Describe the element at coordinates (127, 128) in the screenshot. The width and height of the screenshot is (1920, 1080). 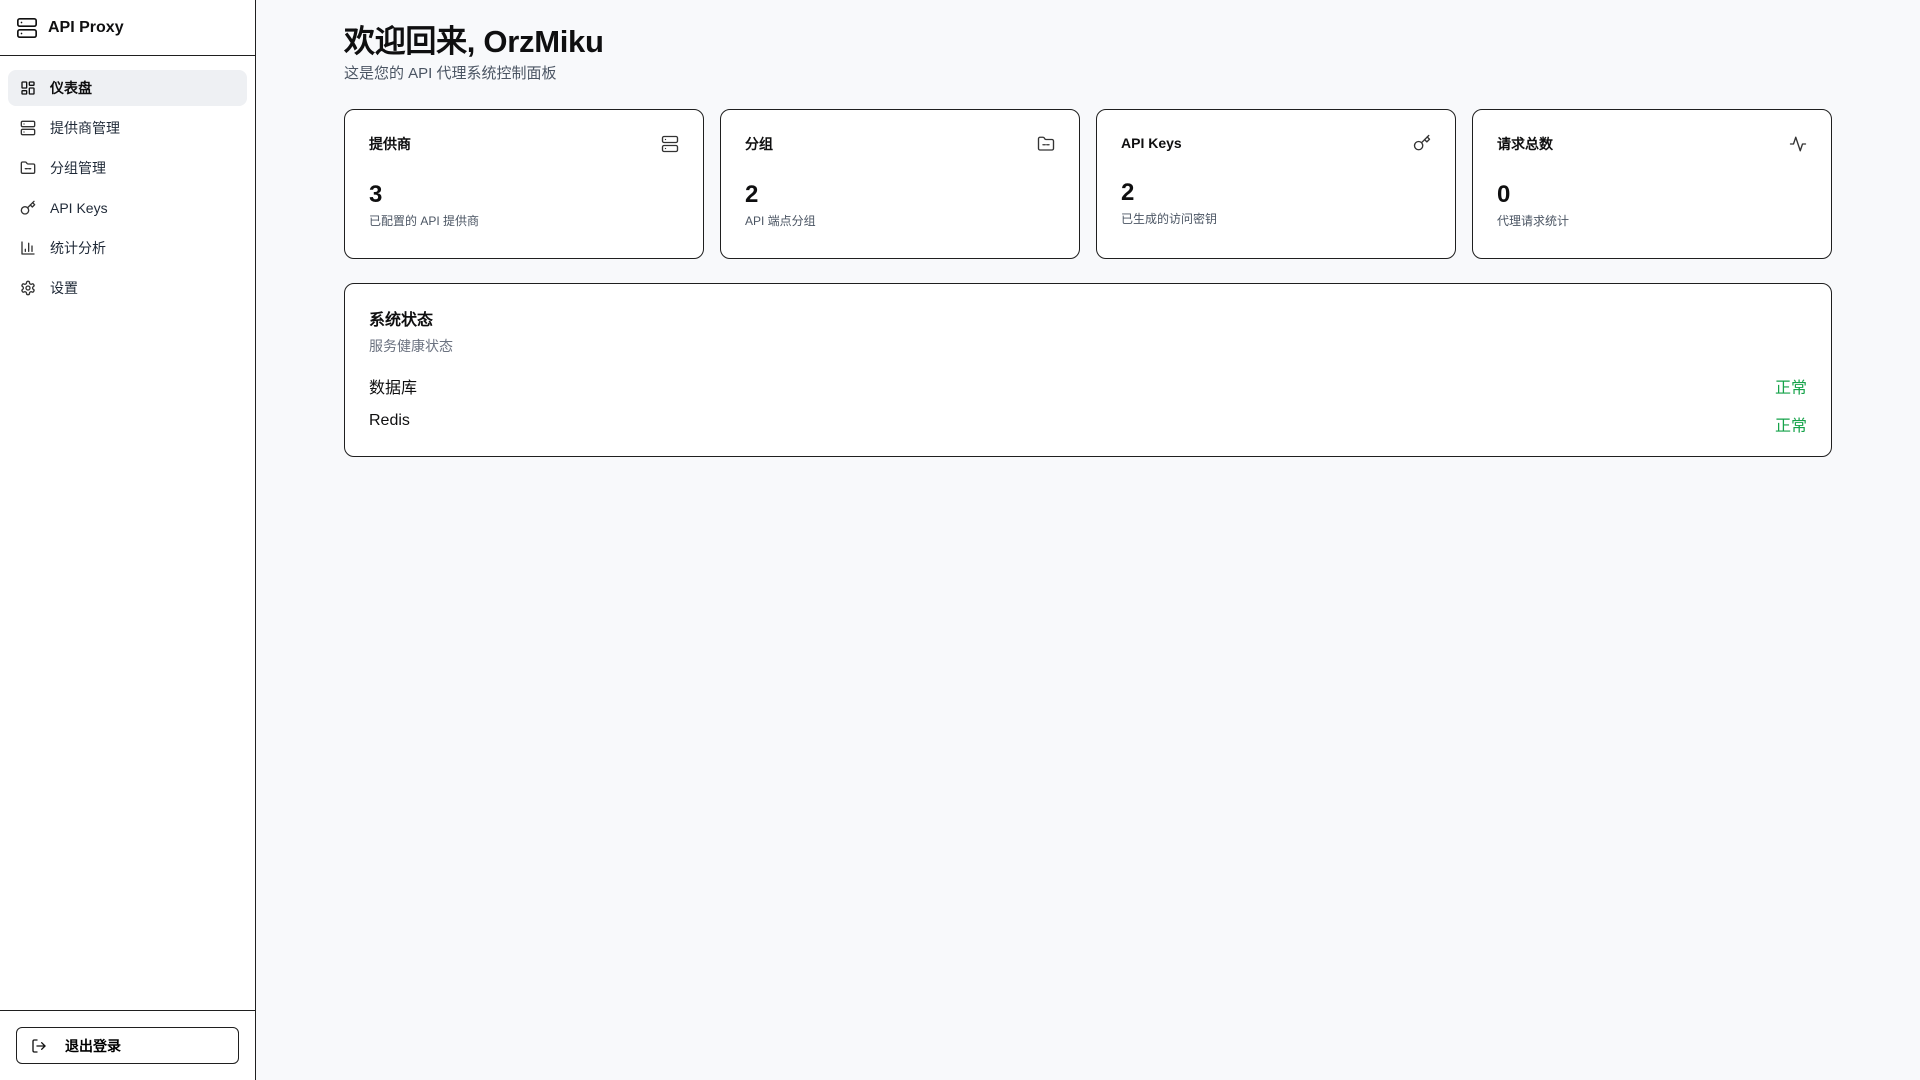
I see `sidebar-item-providers: 提供商管理` at that location.